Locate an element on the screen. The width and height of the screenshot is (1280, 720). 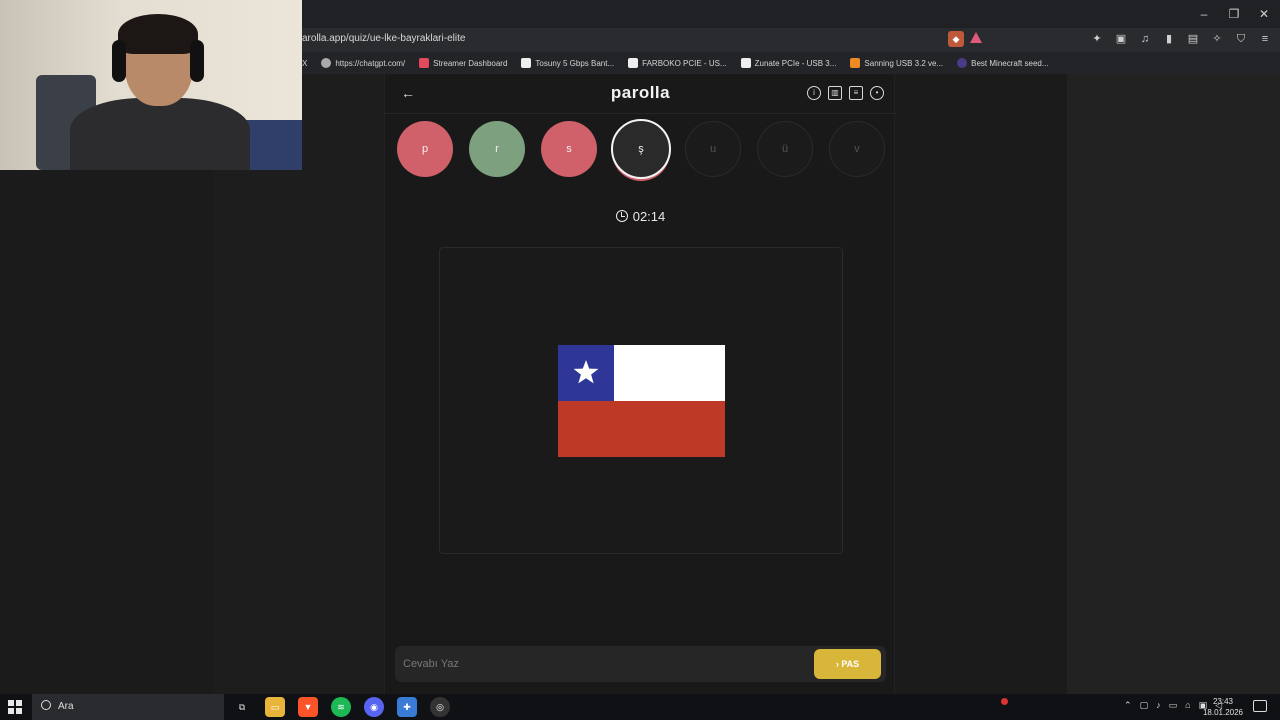
discord-icon: ◉ is located at coordinates (374, 707).